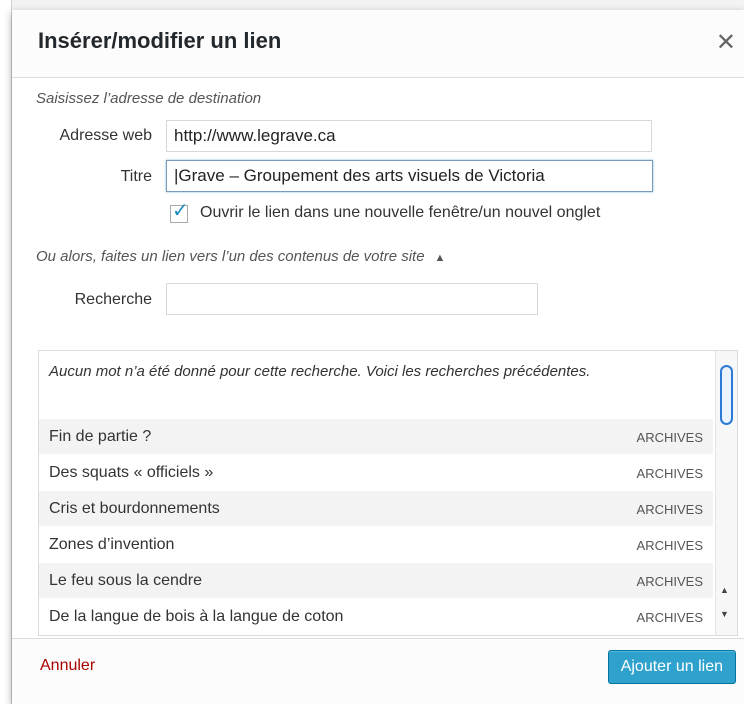 This screenshot has height=704, width=744. What do you see at coordinates (378, 44) in the screenshot?
I see `dialog-header: Insérer/modifier un lien ✕` at bounding box center [378, 44].